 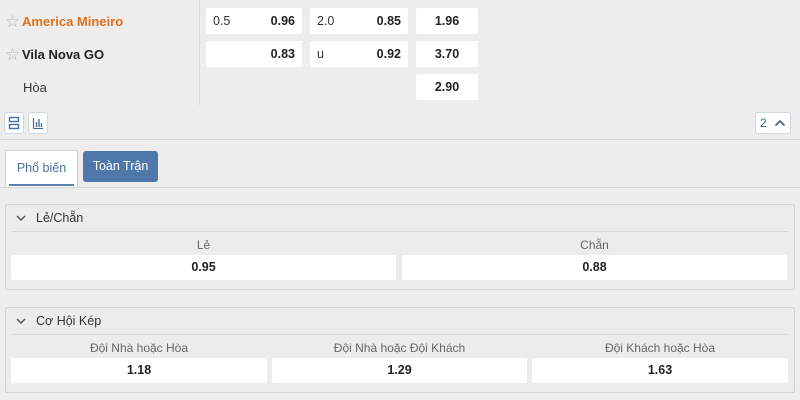 What do you see at coordinates (35, 87) in the screenshot?
I see `draw-label: Hòa` at bounding box center [35, 87].